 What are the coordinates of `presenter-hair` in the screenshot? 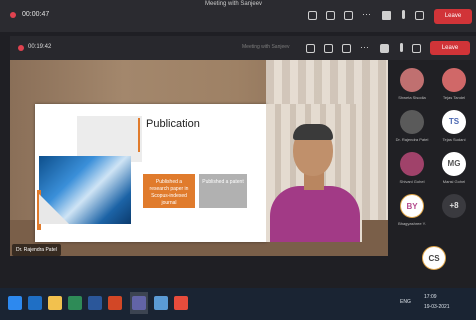 It's located at (313, 132).